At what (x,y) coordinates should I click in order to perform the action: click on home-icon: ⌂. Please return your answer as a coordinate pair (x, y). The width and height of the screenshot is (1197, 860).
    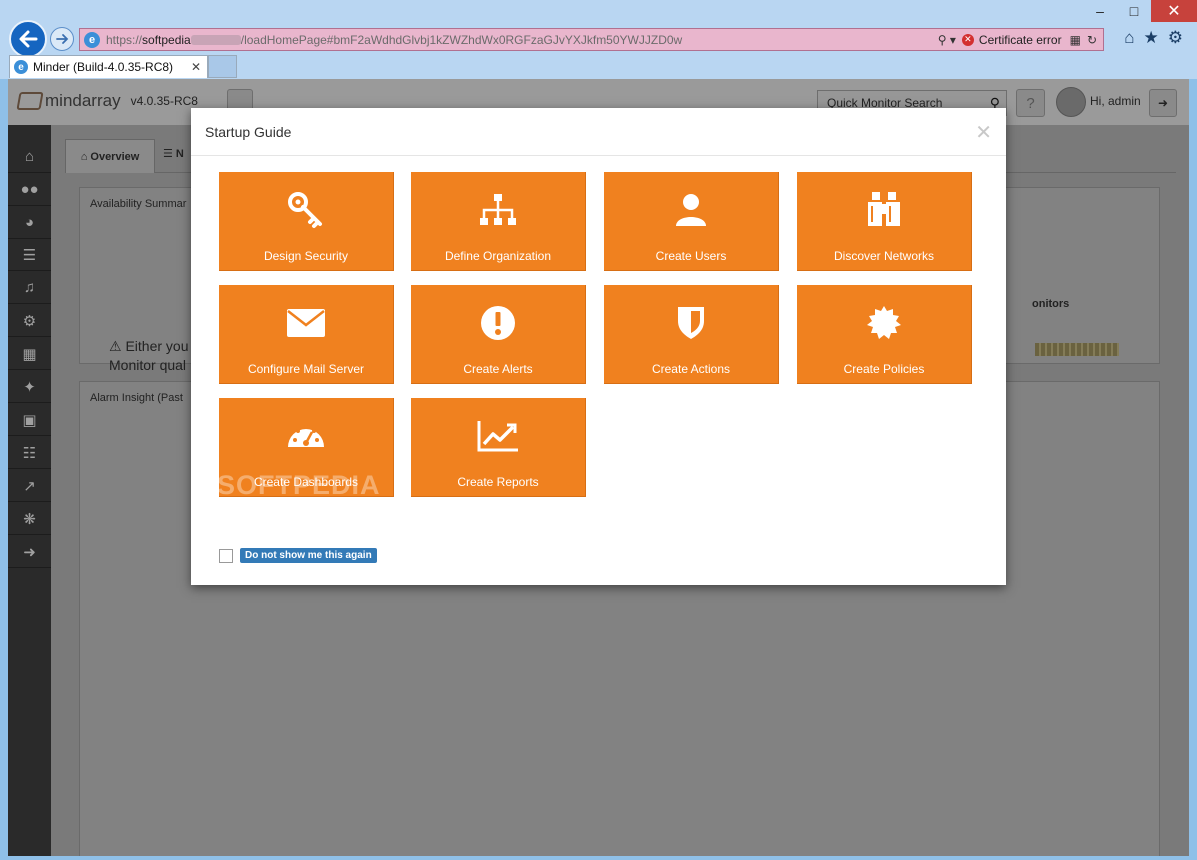
    Looking at the image, I should click on (1129, 38).